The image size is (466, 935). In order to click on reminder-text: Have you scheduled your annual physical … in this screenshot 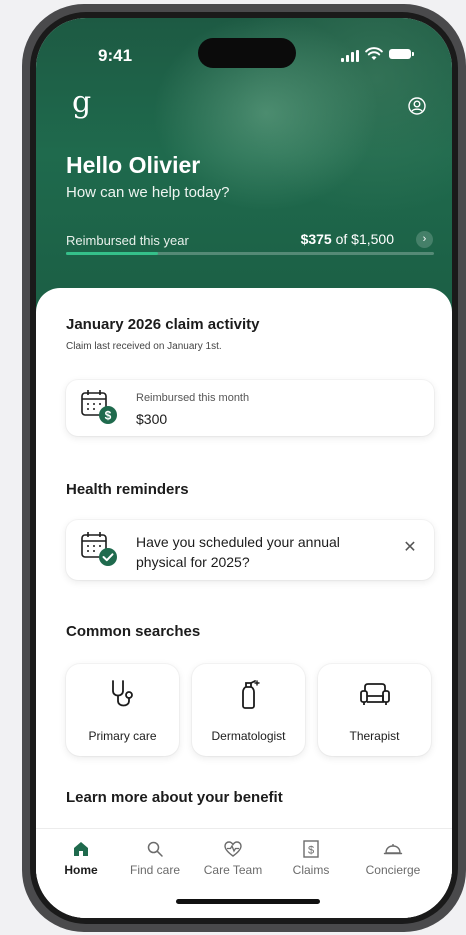, I will do `click(238, 552)`.